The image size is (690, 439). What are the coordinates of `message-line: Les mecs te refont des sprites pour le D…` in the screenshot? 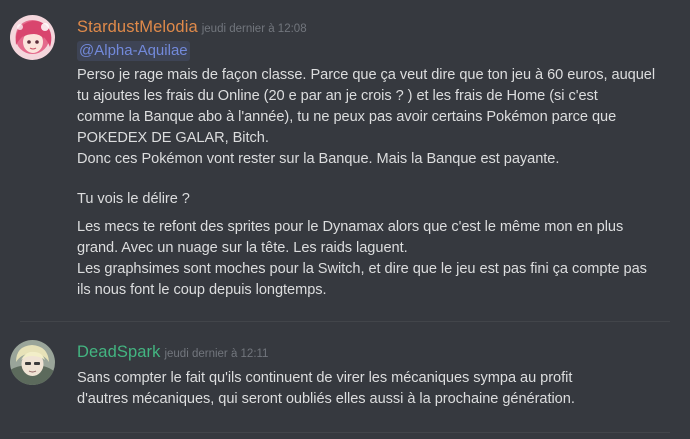 It's located at (350, 227).